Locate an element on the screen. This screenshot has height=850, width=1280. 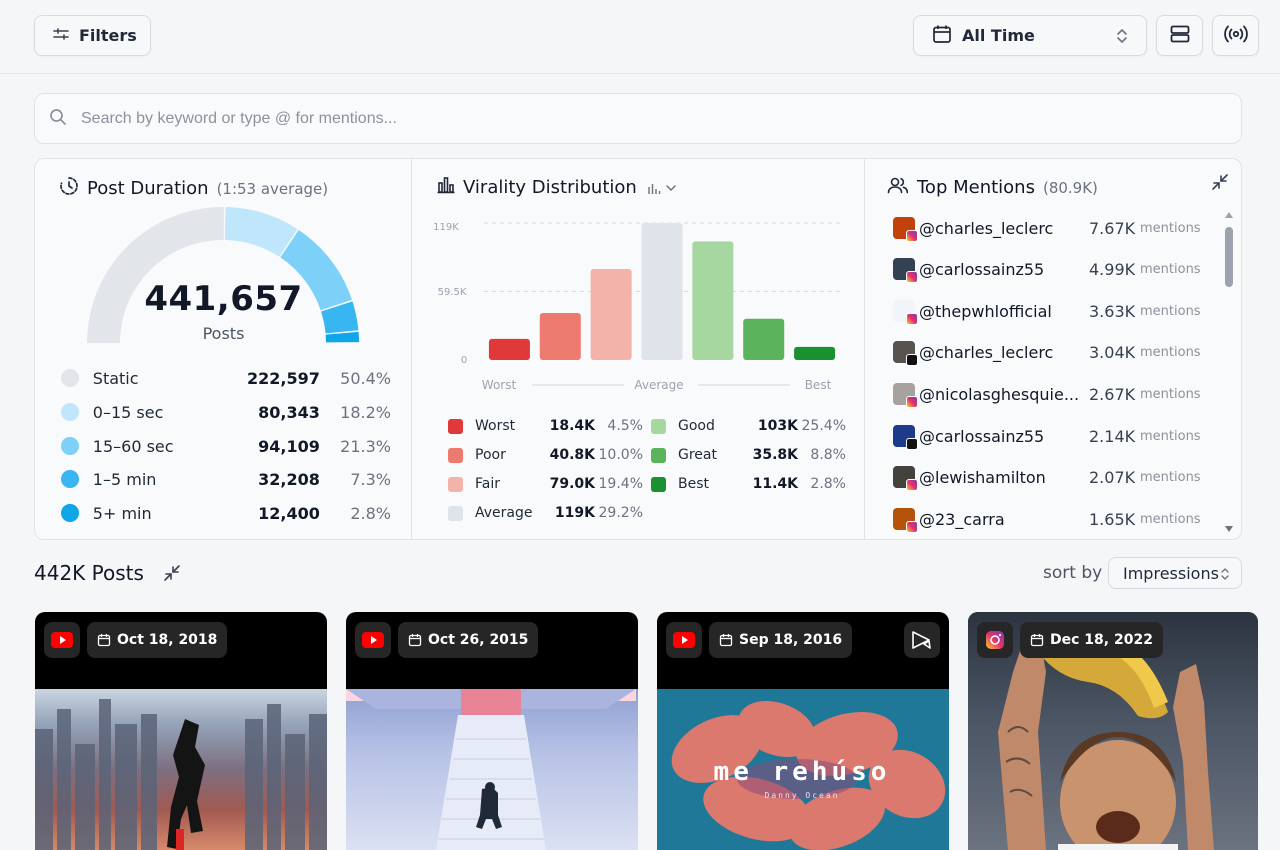
staircase-image is located at coordinates (491, 769).